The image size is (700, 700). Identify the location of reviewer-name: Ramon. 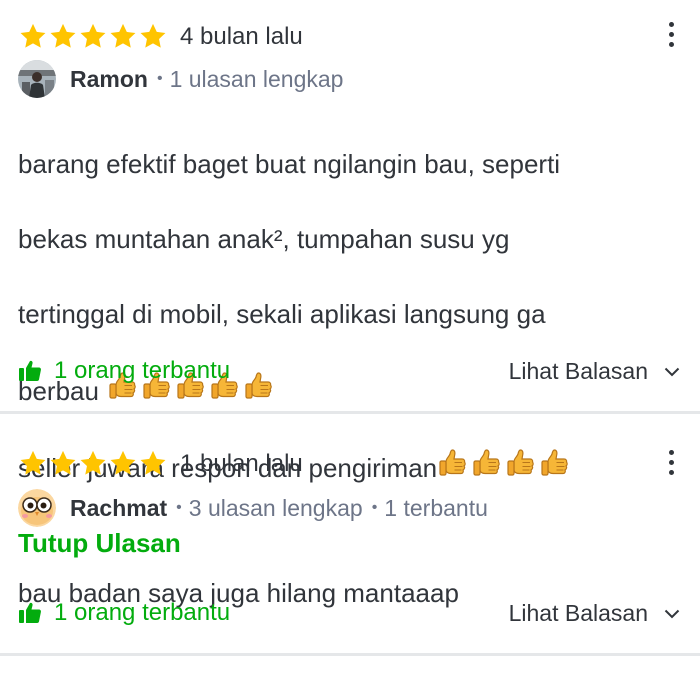
(109, 79).